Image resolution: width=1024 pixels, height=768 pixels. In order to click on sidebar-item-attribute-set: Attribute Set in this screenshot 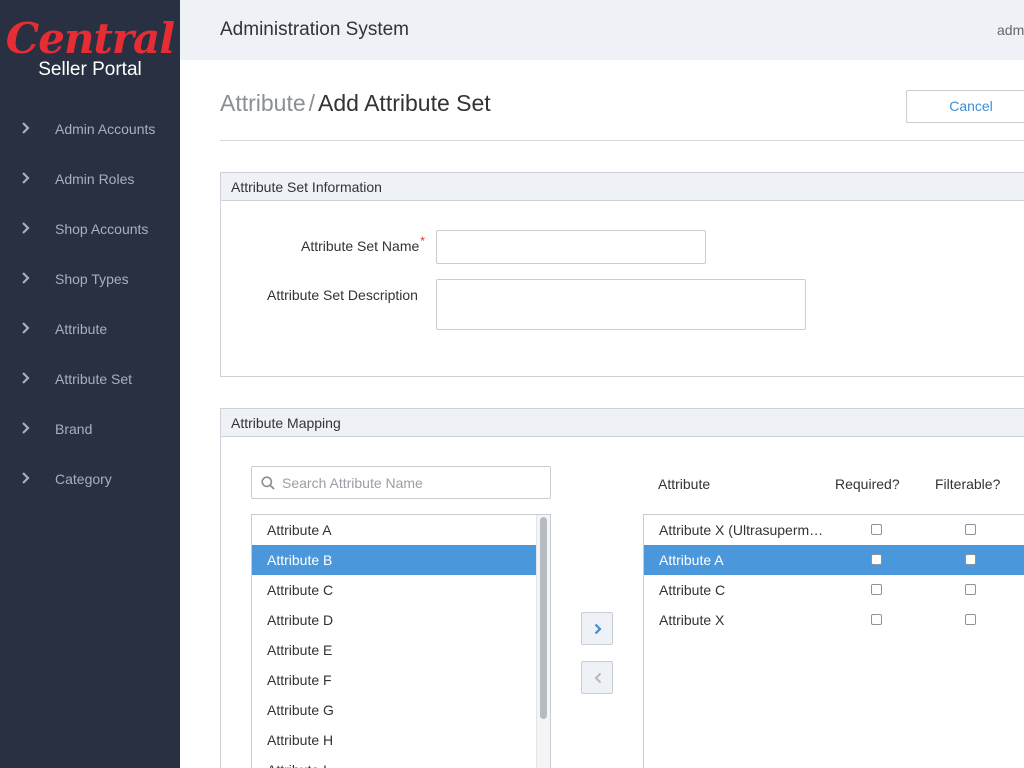, I will do `click(90, 379)`.